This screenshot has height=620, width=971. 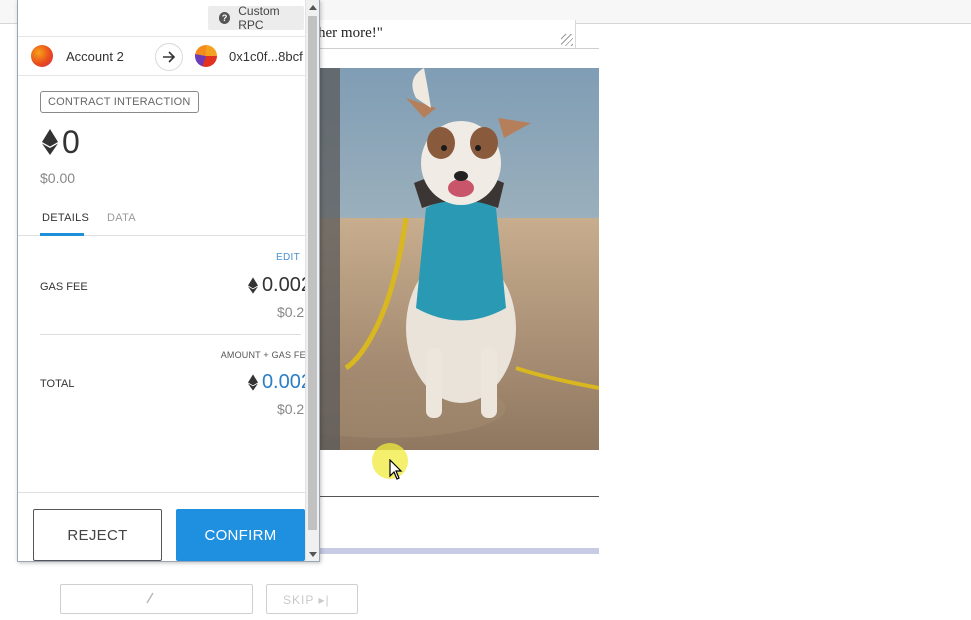 What do you see at coordinates (225, 18) in the screenshot?
I see `help-icon: ?` at bounding box center [225, 18].